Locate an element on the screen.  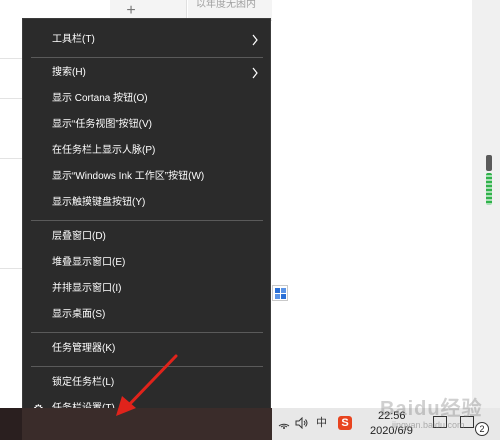
network-icon is located at coordinates (284, 423).